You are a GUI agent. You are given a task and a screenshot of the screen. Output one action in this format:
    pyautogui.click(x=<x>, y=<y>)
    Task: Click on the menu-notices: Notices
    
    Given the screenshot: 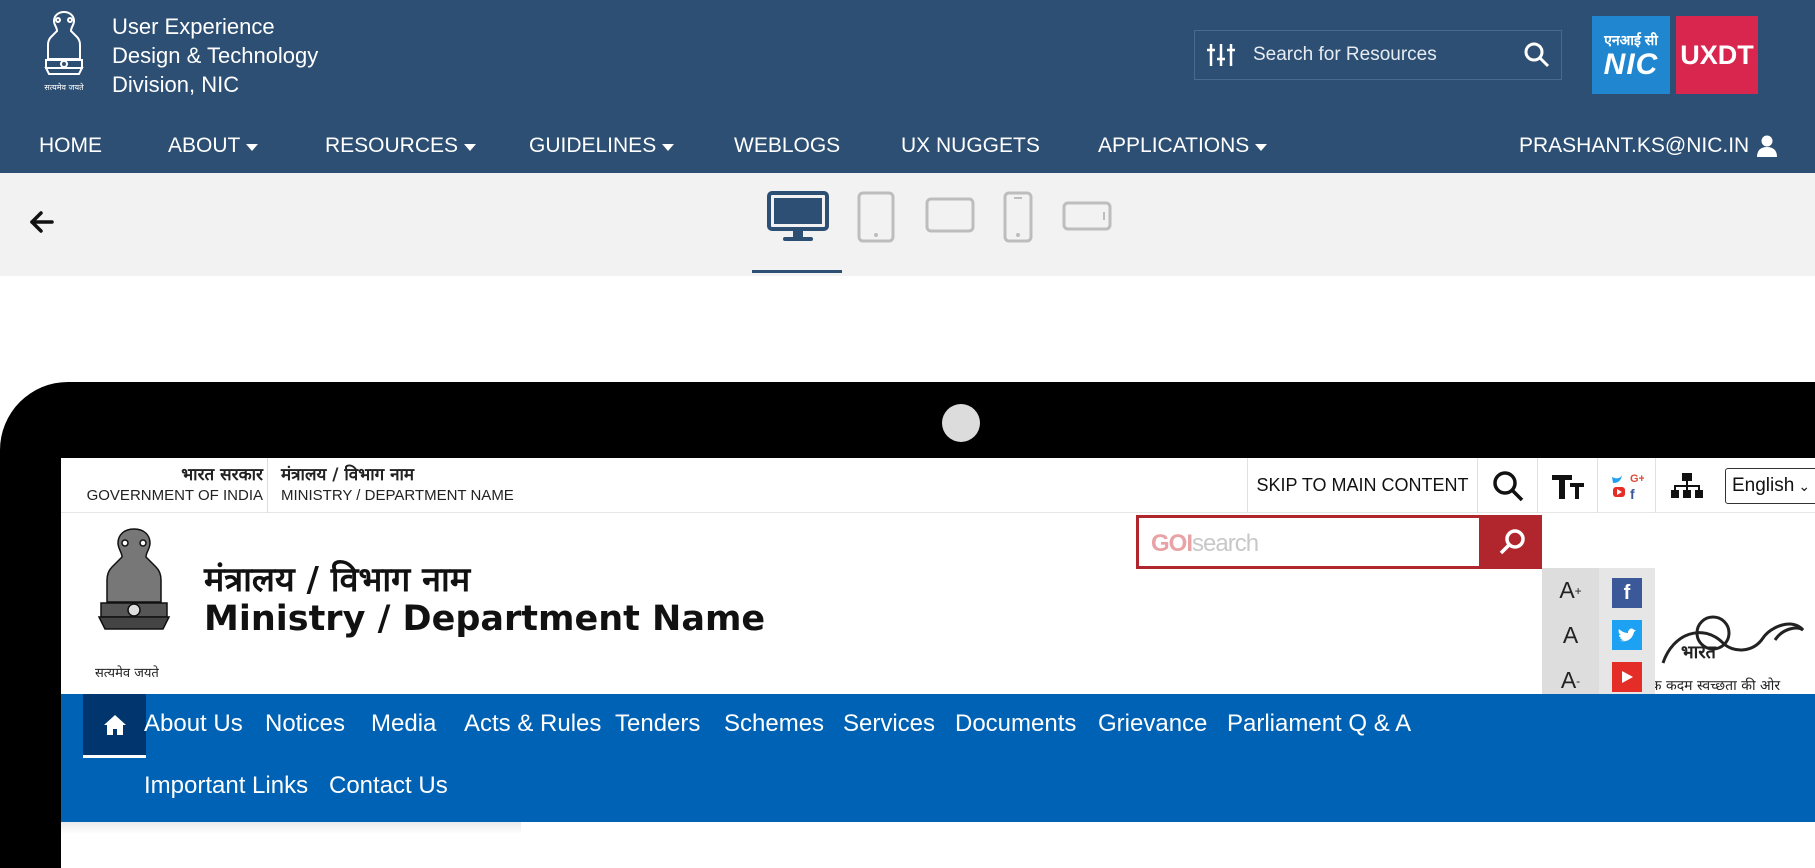 What is the action you would take?
    pyautogui.click(x=305, y=724)
    